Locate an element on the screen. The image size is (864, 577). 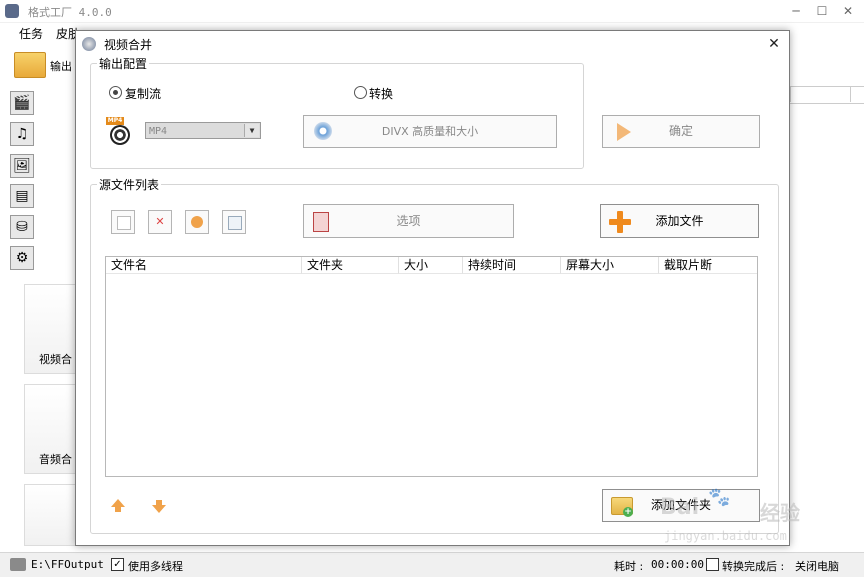
column-header-screen-size: 屏幕大小 is located at coordinates (610, 265).